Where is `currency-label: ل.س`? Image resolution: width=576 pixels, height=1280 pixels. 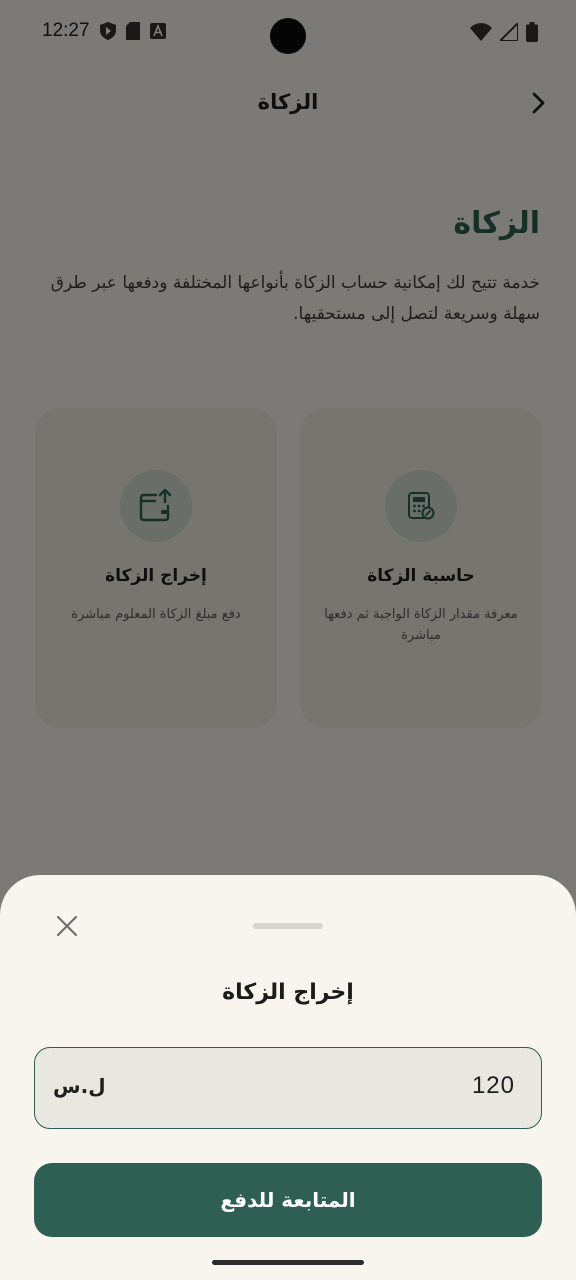 currency-label: ل.س is located at coordinates (79, 1086).